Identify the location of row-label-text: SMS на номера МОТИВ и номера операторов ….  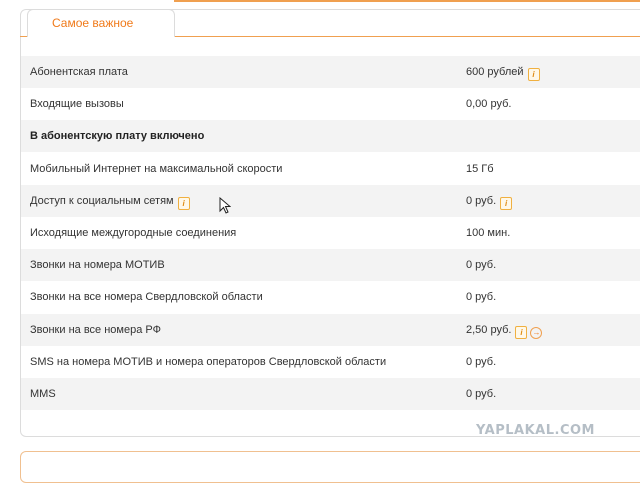
(208, 361).